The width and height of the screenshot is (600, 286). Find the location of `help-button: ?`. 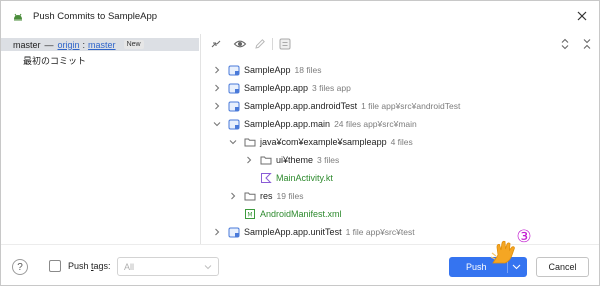

help-button: ? is located at coordinates (20, 267).